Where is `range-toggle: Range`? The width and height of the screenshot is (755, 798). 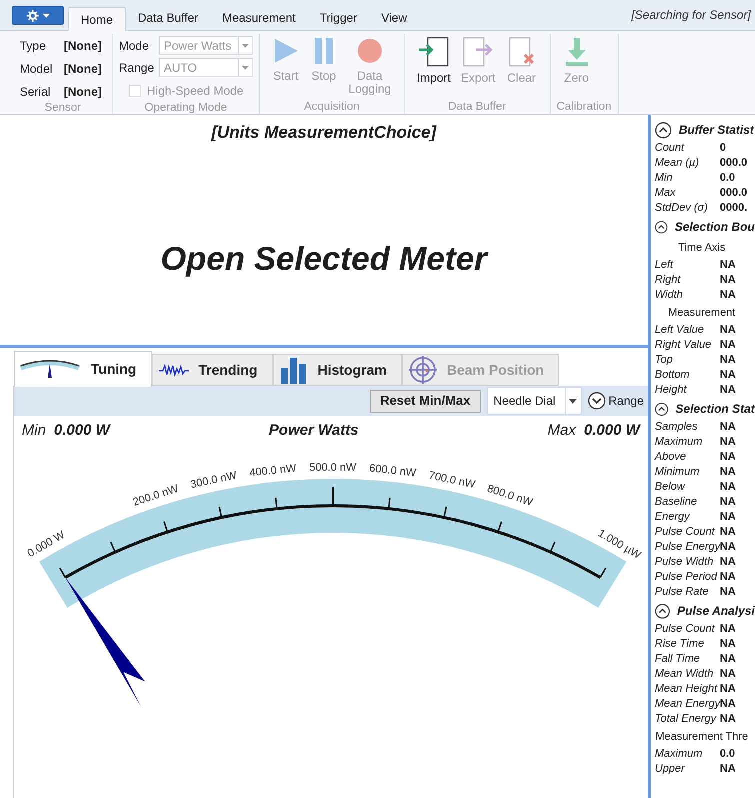 range-toggle: Range is located at coordinates (616, 401).